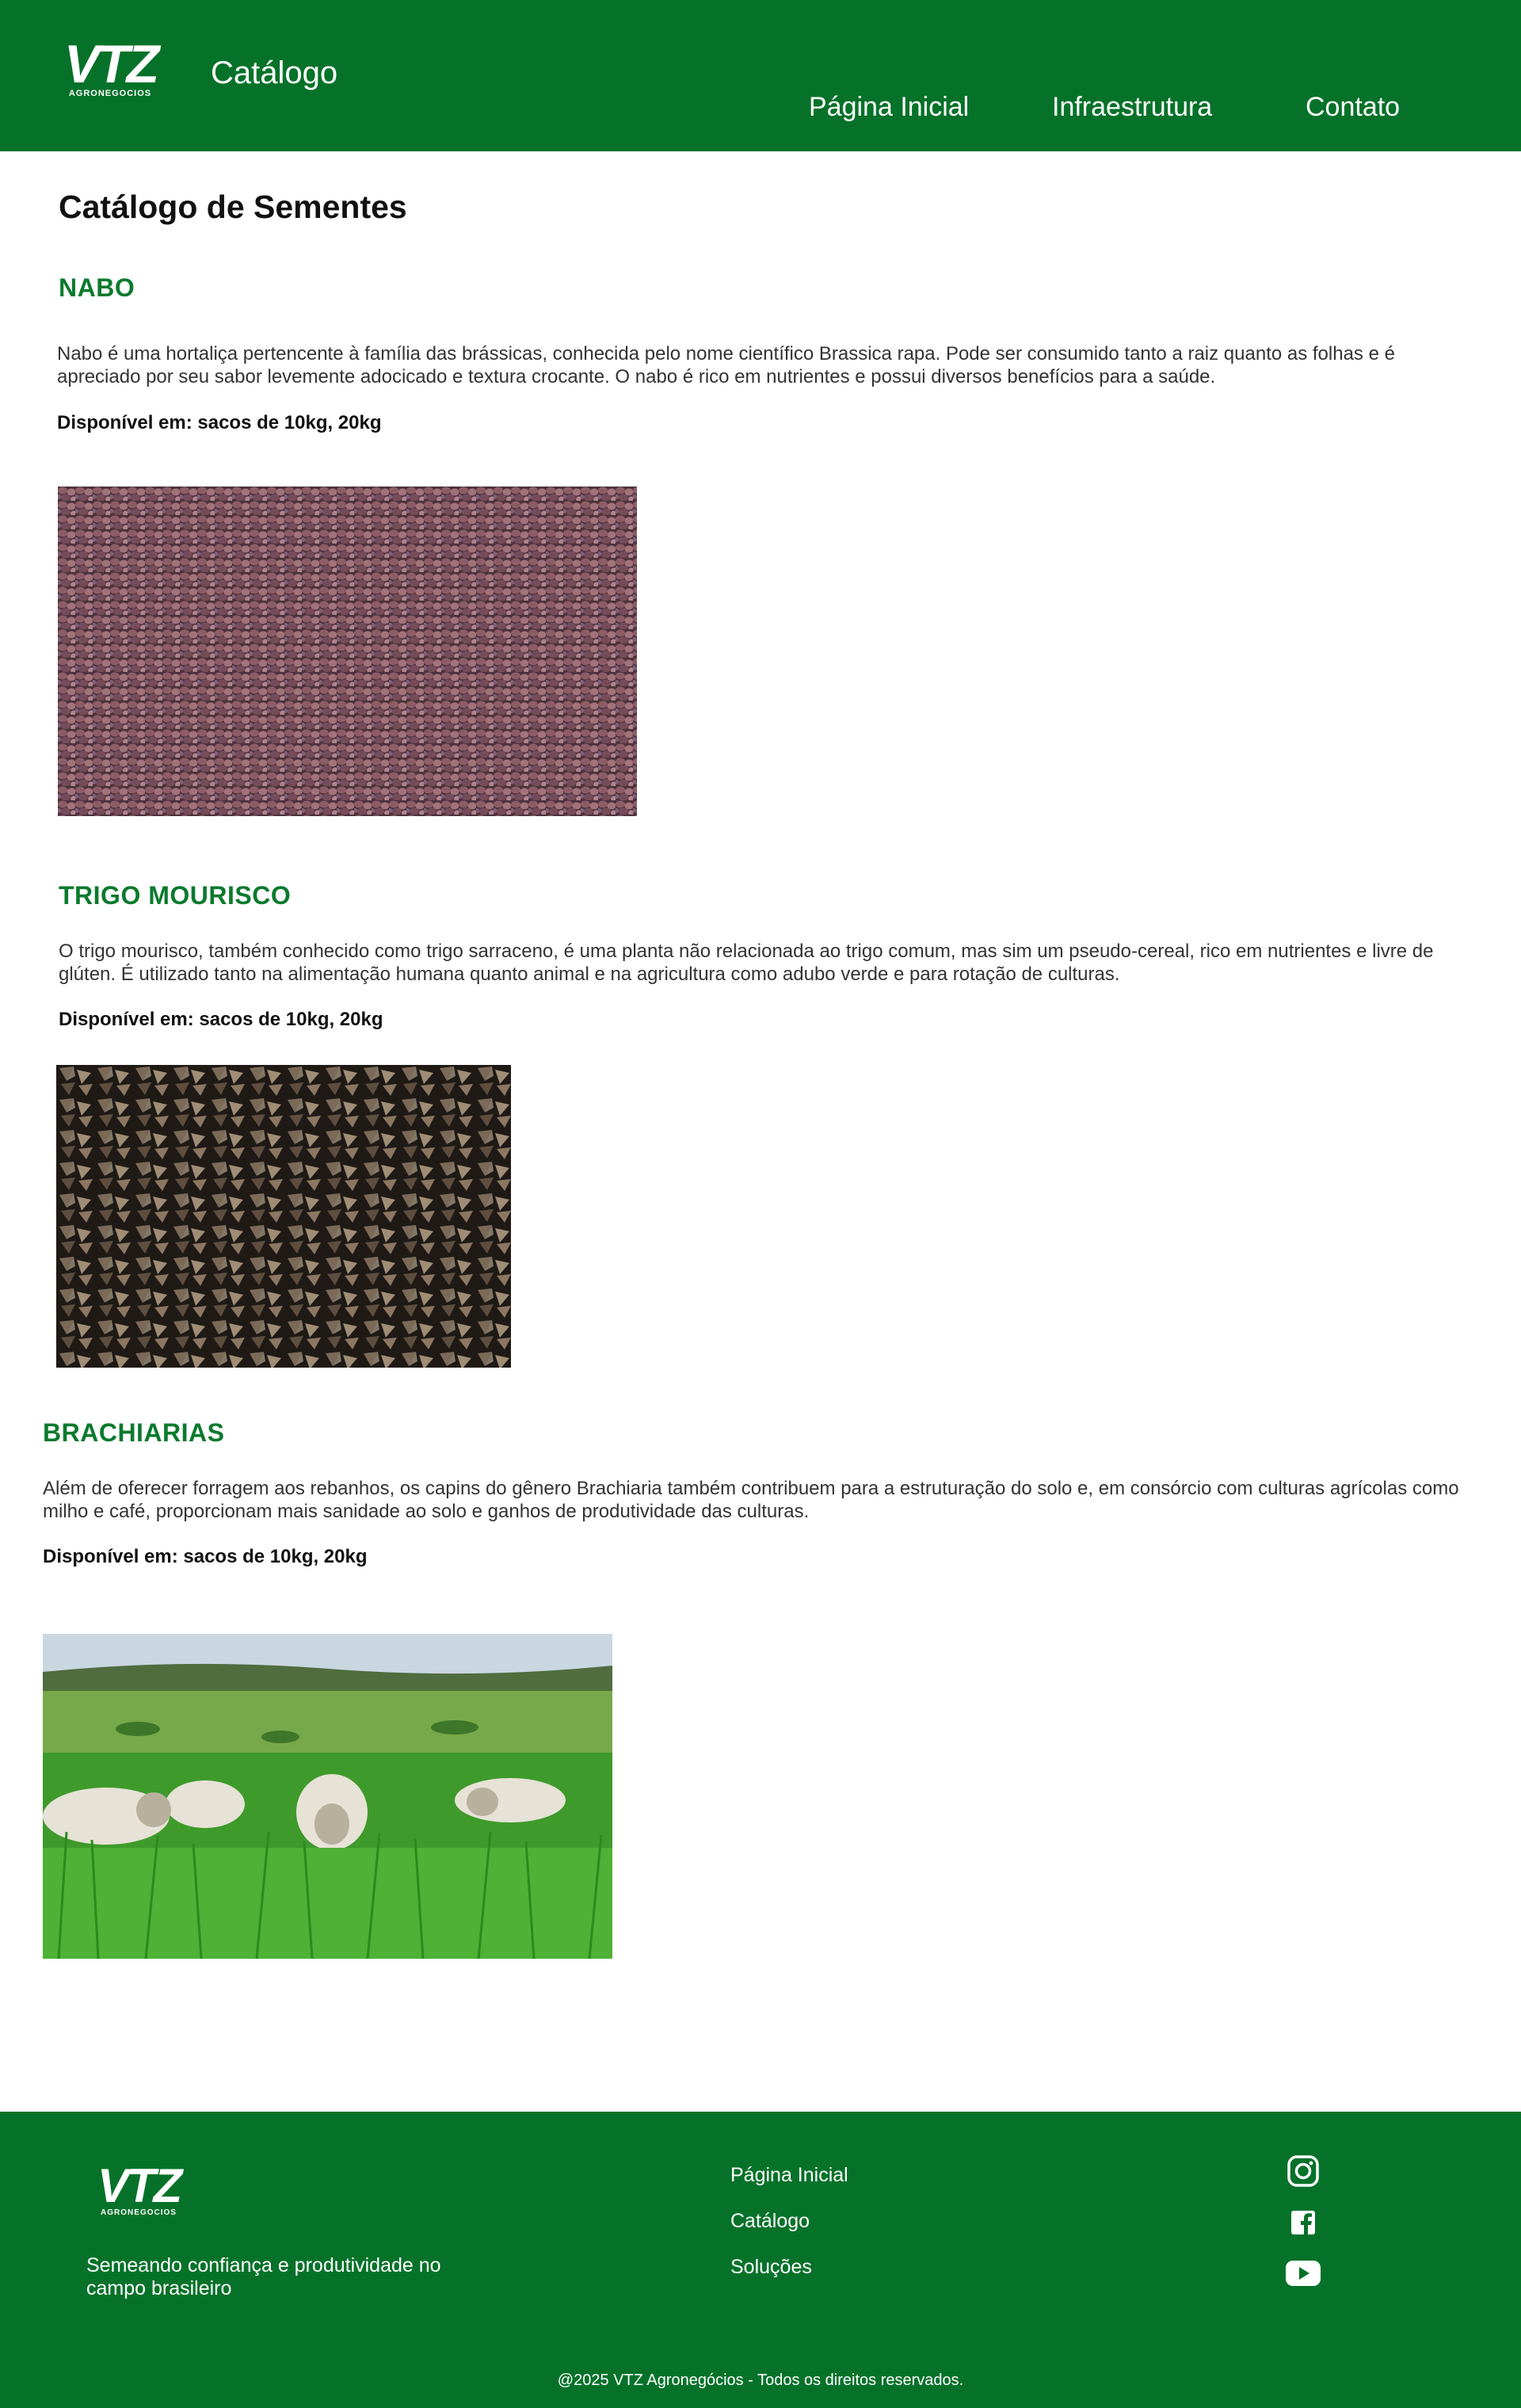 The height and width of the screenshot is (2408, 1521). I want to click on trigo-mourisco-seeds-image, so click(284, 1216).